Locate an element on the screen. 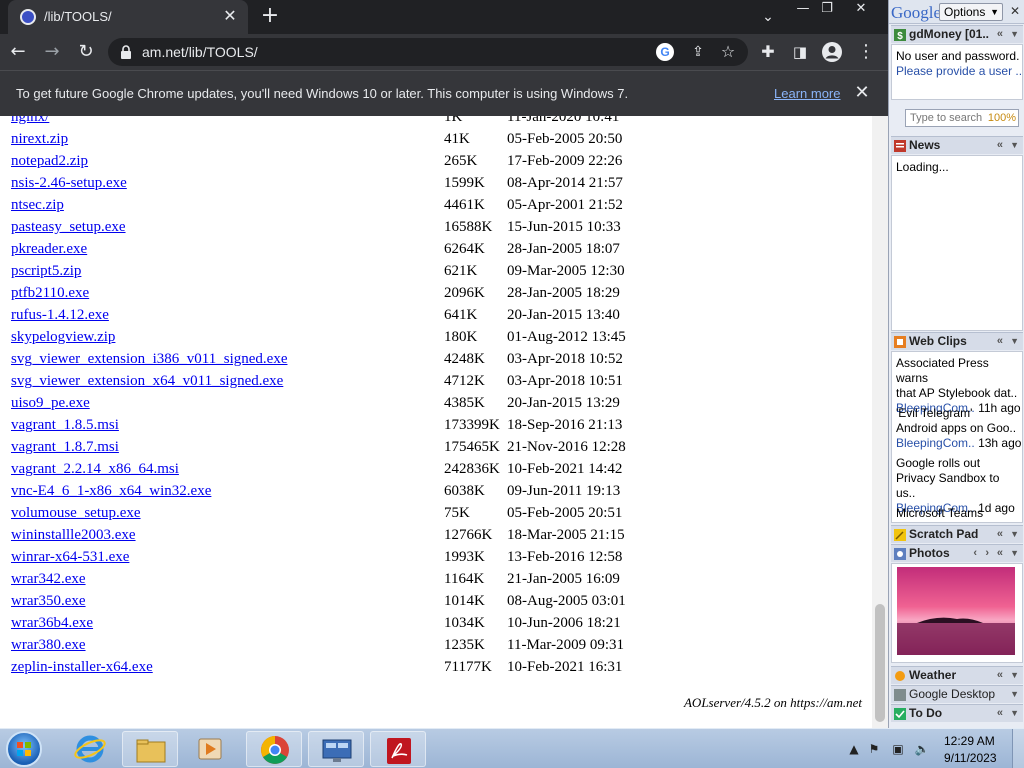  file-link: notepad2.zip is located at coordinates (49, 161).